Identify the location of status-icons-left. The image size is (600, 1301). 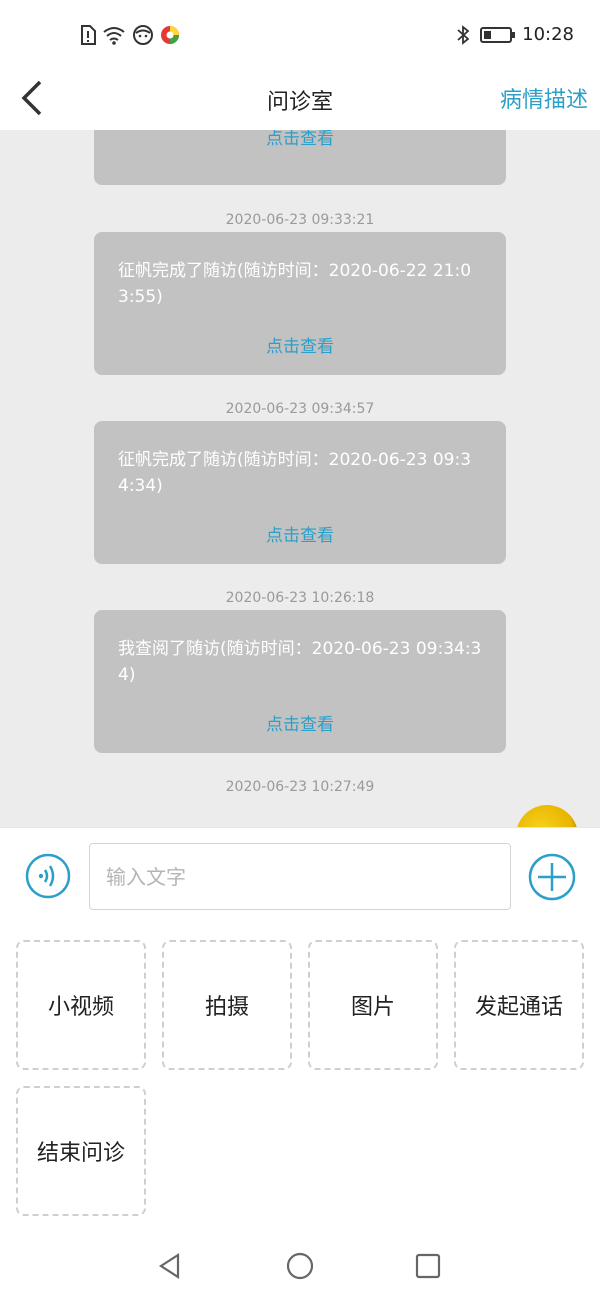
(130, 35).